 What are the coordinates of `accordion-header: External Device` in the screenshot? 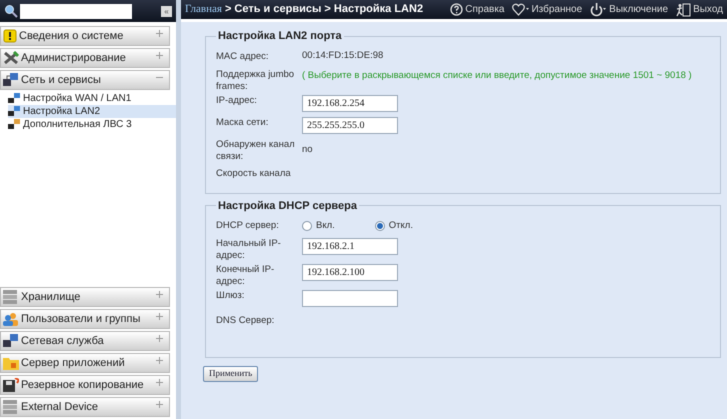 It's located at (85, 407).